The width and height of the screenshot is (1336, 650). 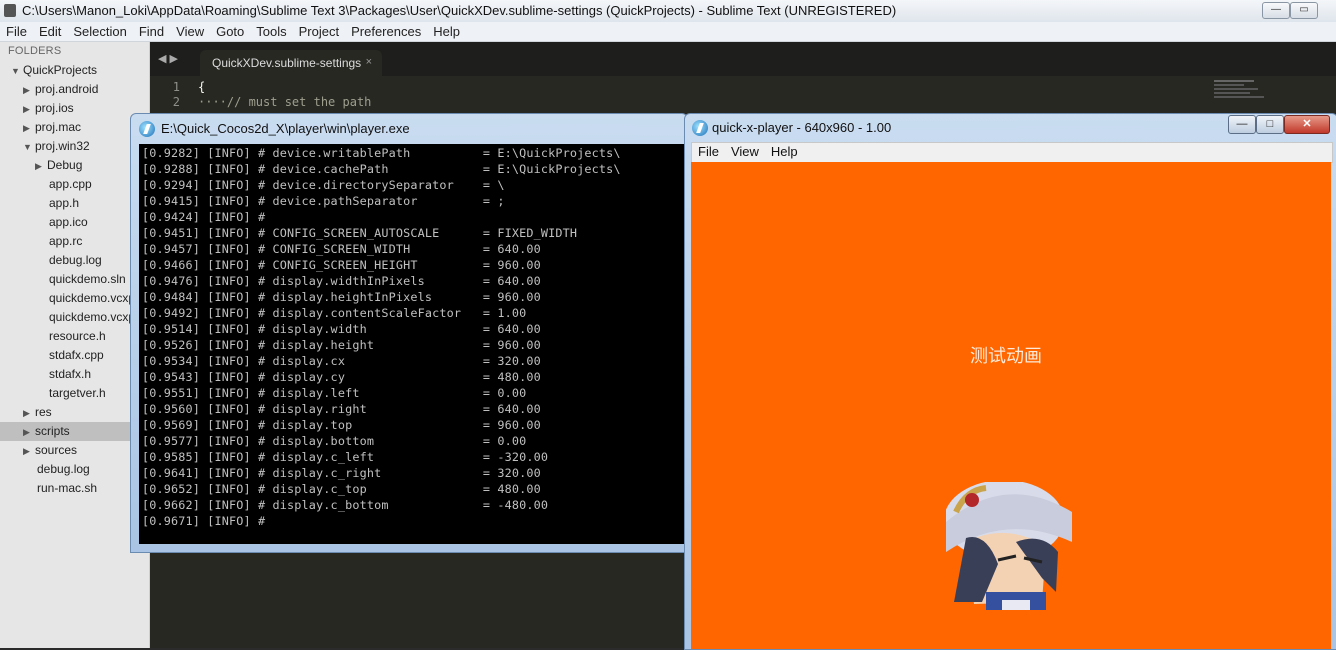 I want to click on tab-nav-arrows-icon: ◀ ▶, so click(x=168, y=58).